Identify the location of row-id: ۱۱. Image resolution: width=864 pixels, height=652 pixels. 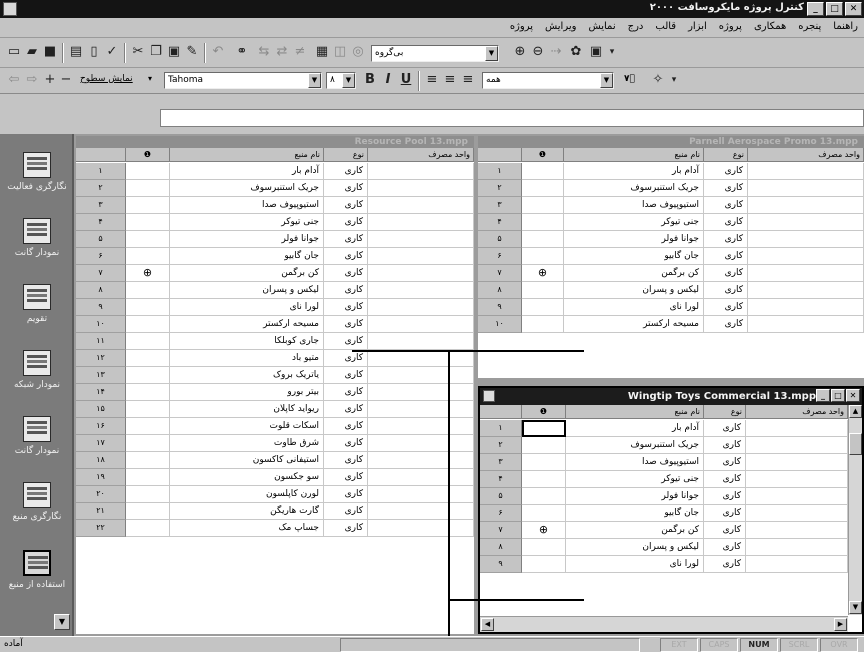
(101, 341).